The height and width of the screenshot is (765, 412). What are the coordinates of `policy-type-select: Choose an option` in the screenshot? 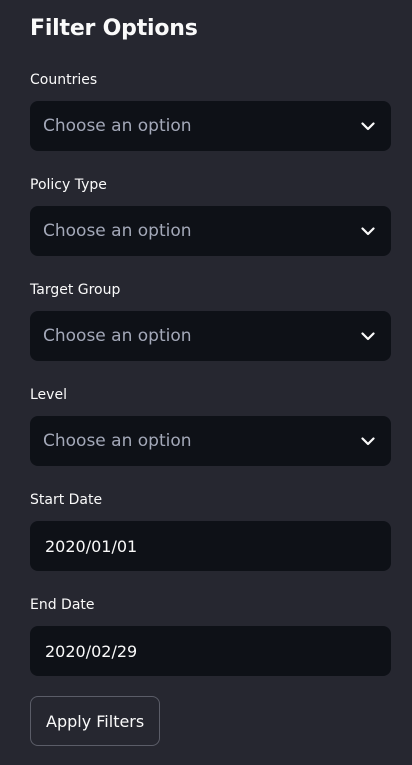 It's located at (210, 231).